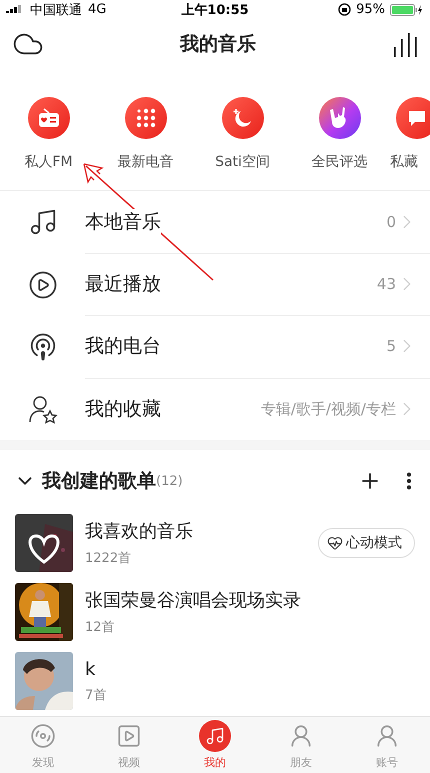 The width and height of the screenshot is (430, 773). Describe the element at coordinates (250, 600) in the screenshot. I see `playlist-name: 张国荣曼谷演唱会现场实录` at that location.